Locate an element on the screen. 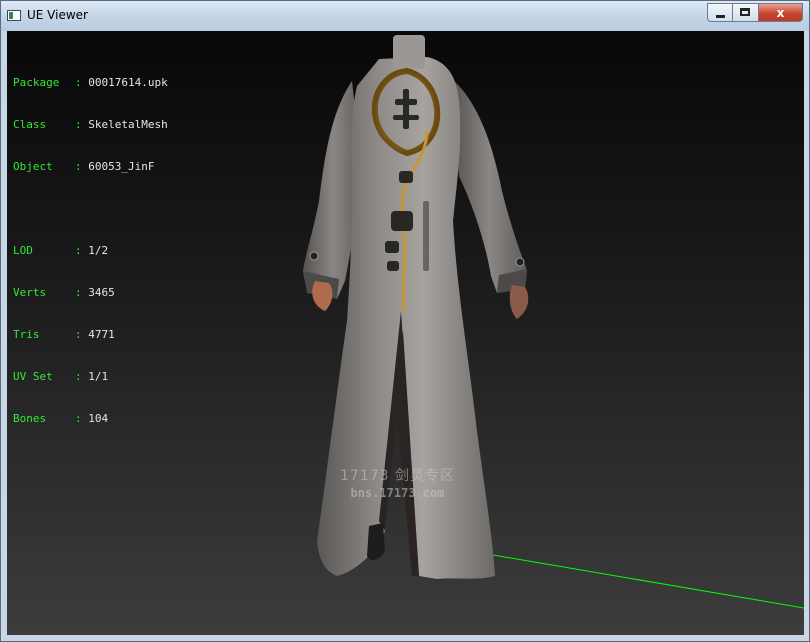  info-row-bones: Bones: 104 is located at coordinates (90, 419).